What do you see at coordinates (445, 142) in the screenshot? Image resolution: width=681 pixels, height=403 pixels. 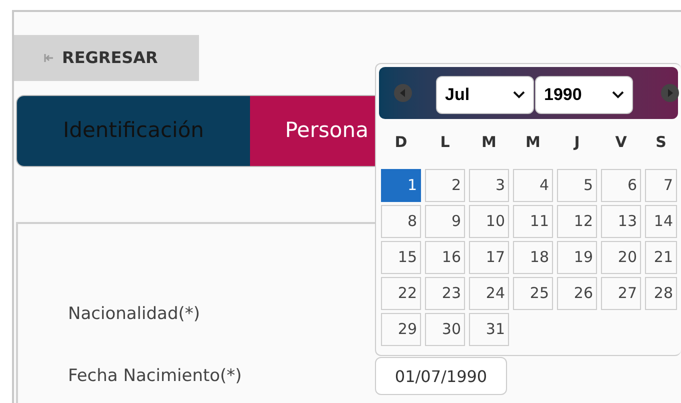 I see `weekday-label: L` at bounding box center [445, 142].